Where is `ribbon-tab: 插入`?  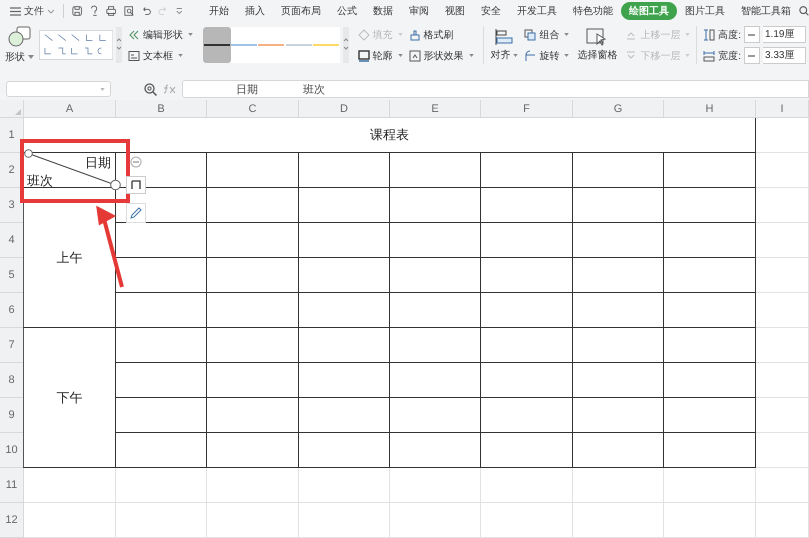
ribbon-tab: 插入 is located at coordinates (254, 11).